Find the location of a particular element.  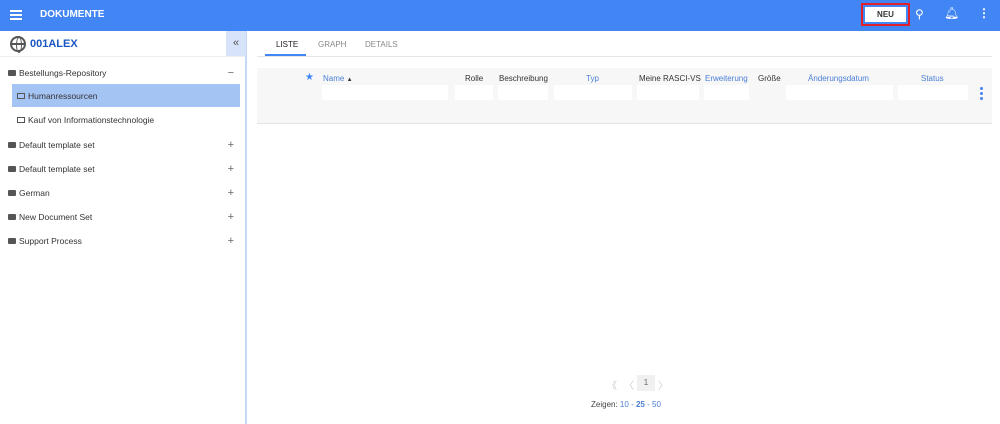

page-size-10: 10 is located at coordinates (624, 404).